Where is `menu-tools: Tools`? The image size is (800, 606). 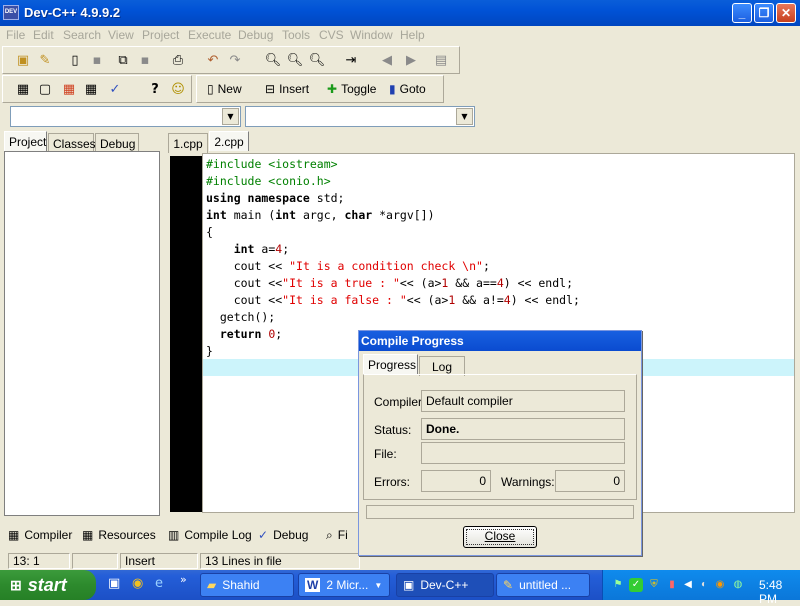
menu-tools: Tools is located at coordinates (296, 35).